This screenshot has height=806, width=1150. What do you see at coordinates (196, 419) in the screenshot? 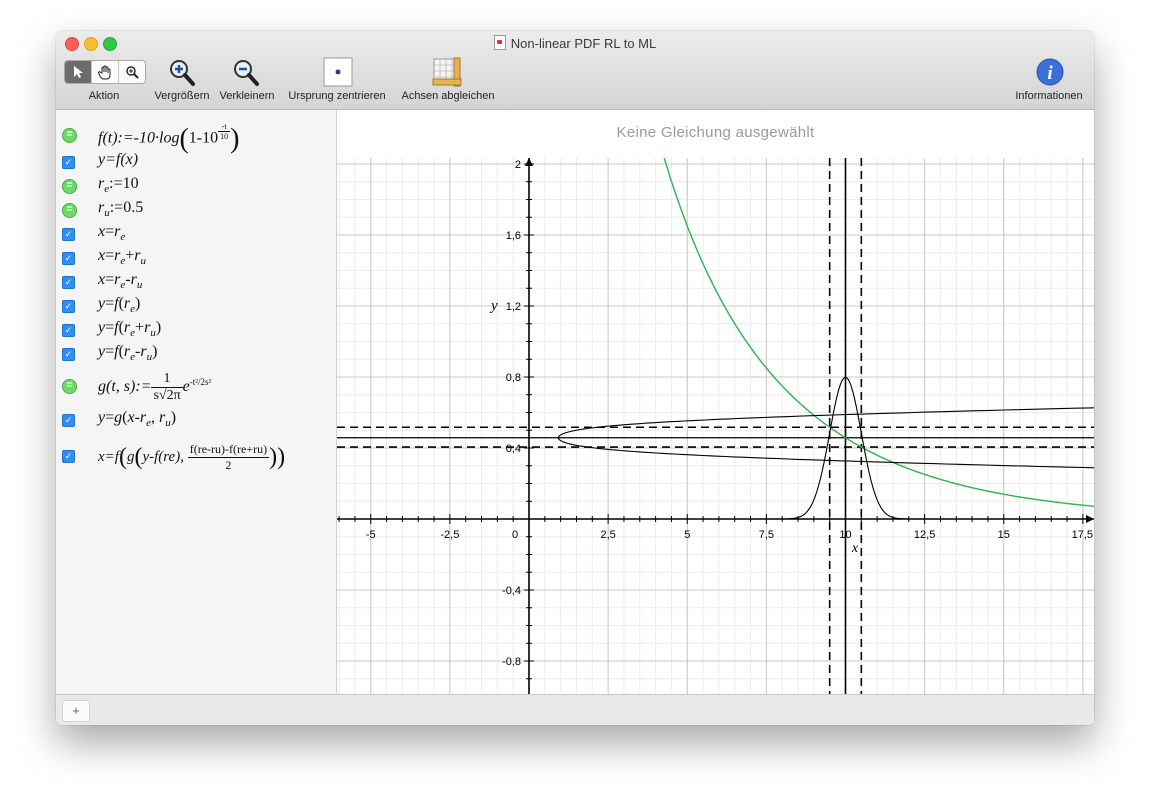
I see `equation-row-y-g: ✓ y=g(x-re, ru)` at bounding box center [196, 419].